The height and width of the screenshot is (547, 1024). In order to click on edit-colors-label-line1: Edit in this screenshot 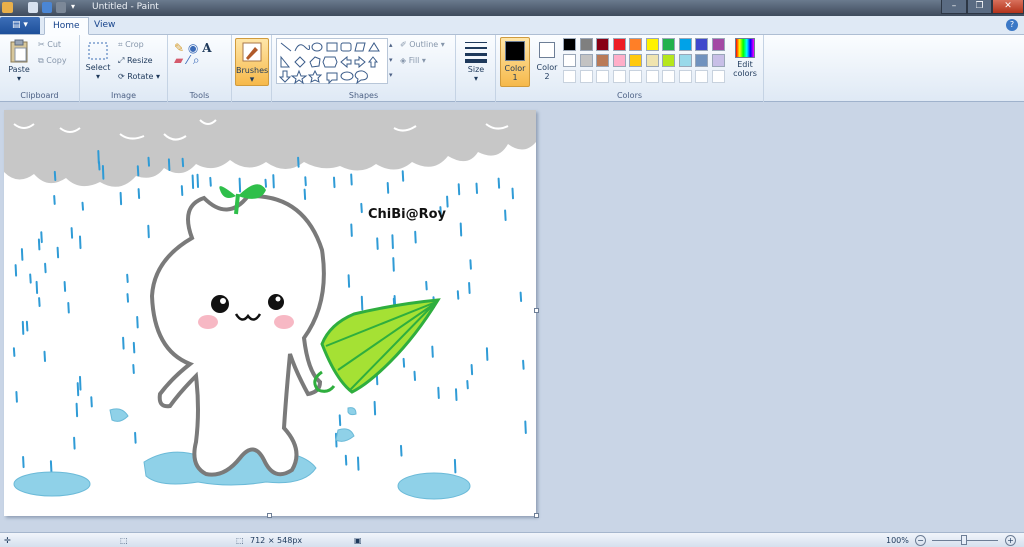, I will do `click(745, 64)`.